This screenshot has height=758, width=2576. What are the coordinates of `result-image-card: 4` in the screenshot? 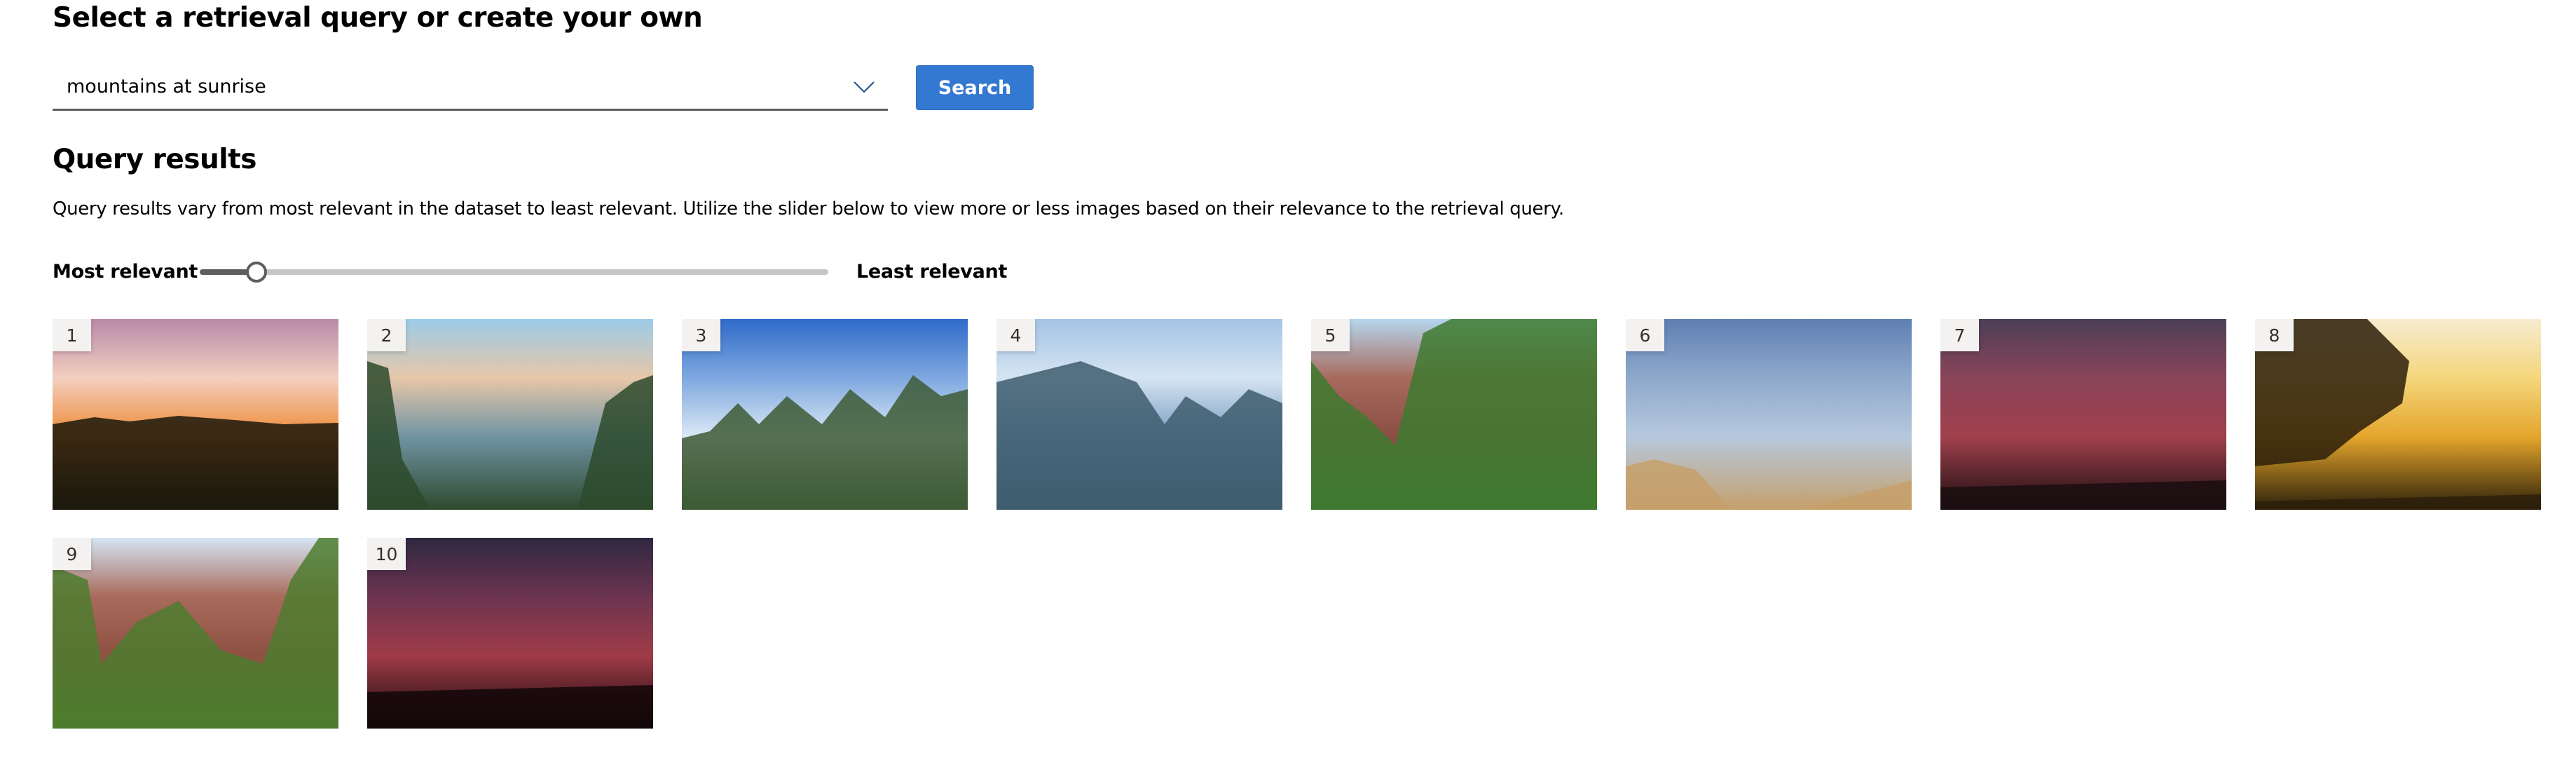 It's located at (1139, 414).